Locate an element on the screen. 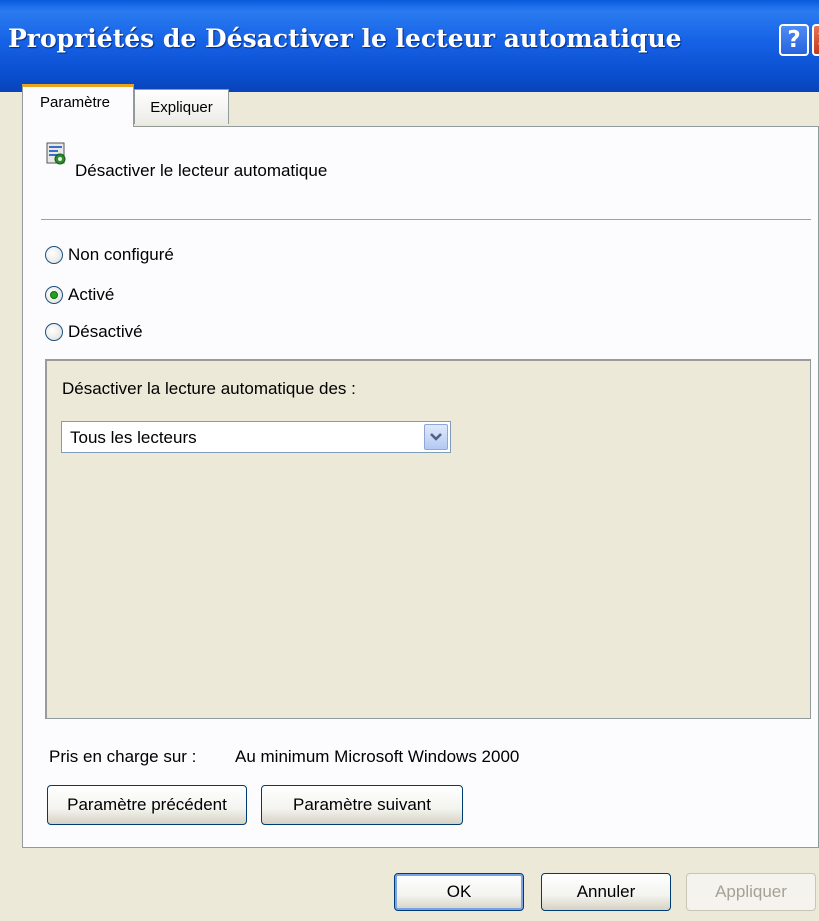 The width and height of the screenshot is (819, 921). supported-value: Au minimum Microsoft Windows 2000 is located at coordinates (377, 756).